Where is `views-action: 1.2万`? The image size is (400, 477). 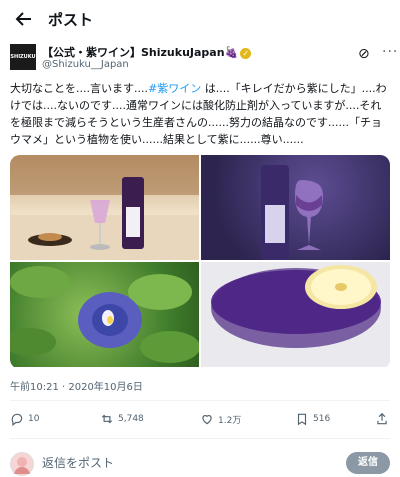 views-action: 1.2万 is located at coordinates (220, 419).